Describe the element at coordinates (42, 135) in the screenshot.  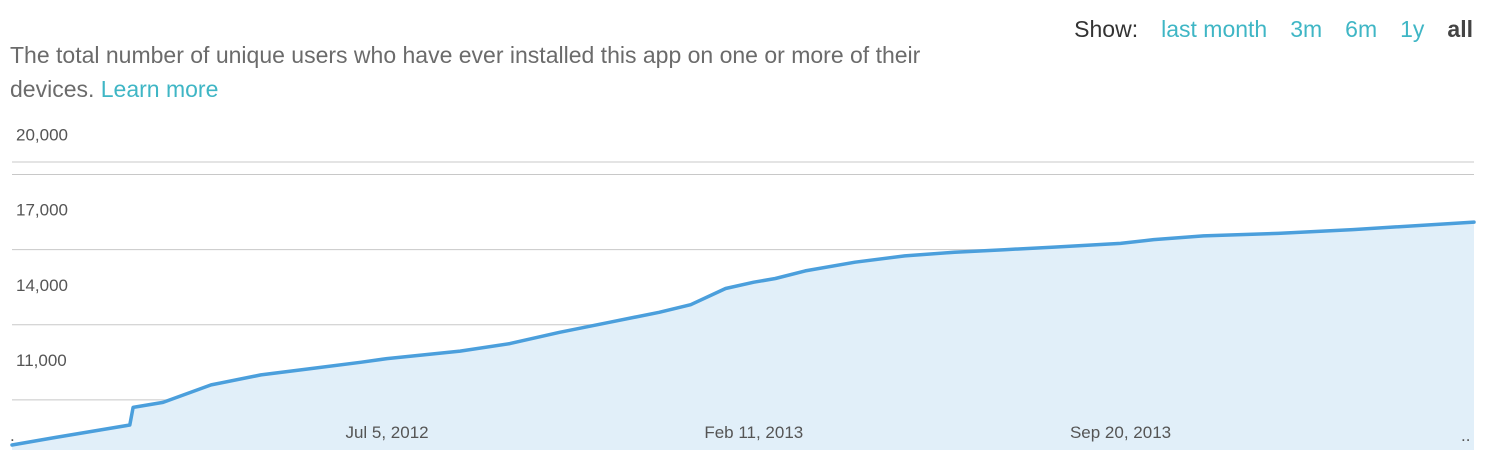
I see `y-tick-label: 20,000` at that location.